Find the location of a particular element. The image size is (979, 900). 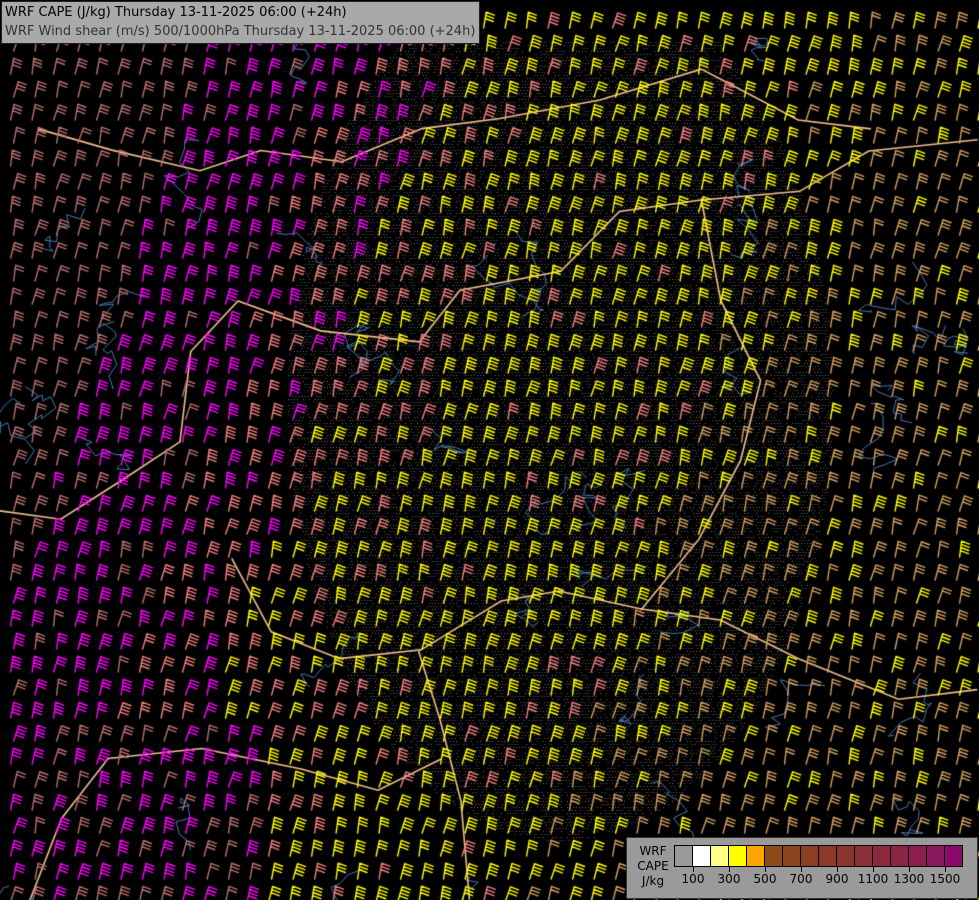

legend-tick-label: 900 is located at coordinates (837, 879).